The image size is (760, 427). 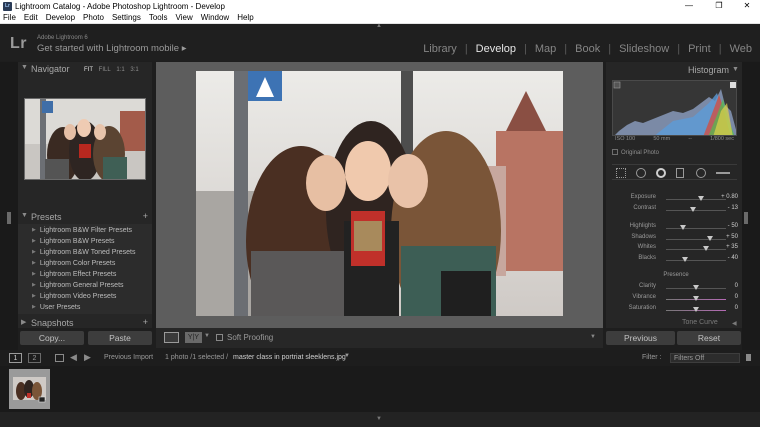 I want to click on before-after-dropdown-icon: ▼, so click(x=207, y=336).